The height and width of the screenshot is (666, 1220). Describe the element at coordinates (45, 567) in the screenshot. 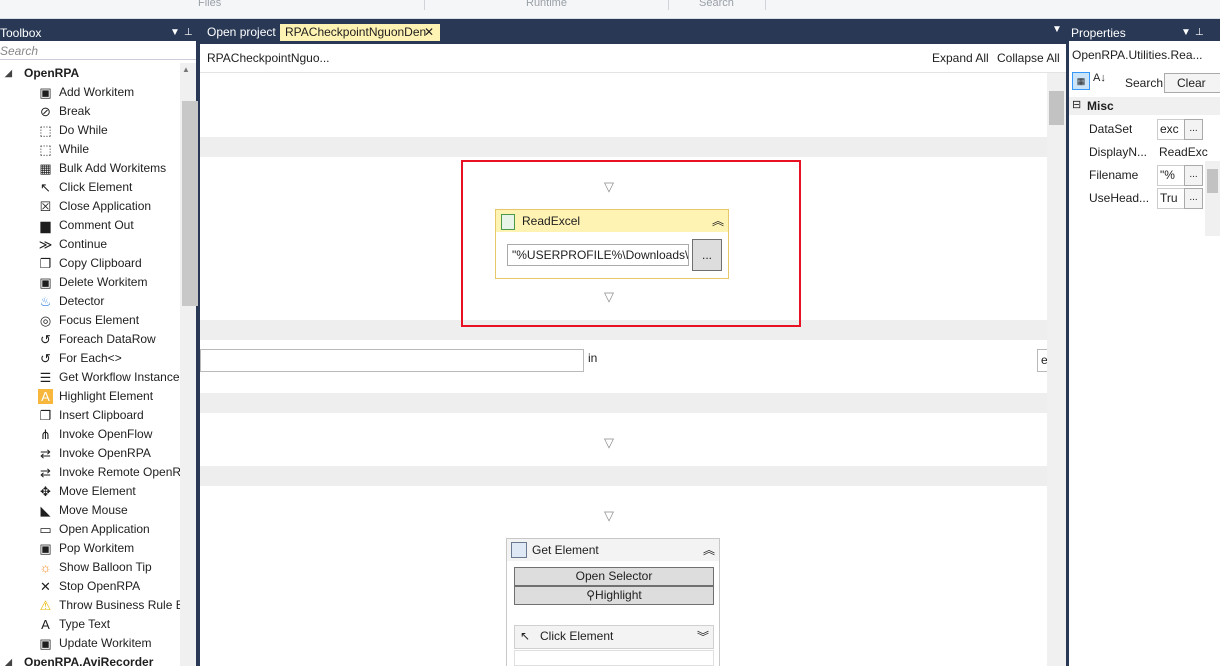

I see `show-balloon-tip-icon: ☼` at that location.